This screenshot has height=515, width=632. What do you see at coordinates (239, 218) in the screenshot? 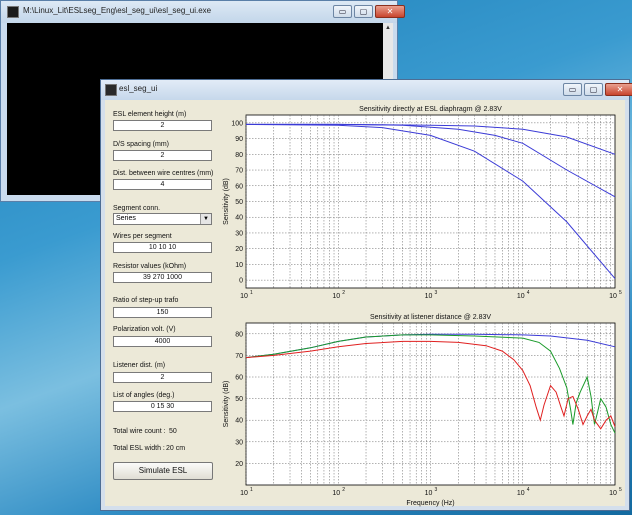
I see `chart1-ytick-label: 40` at bounding box center [239, 218].